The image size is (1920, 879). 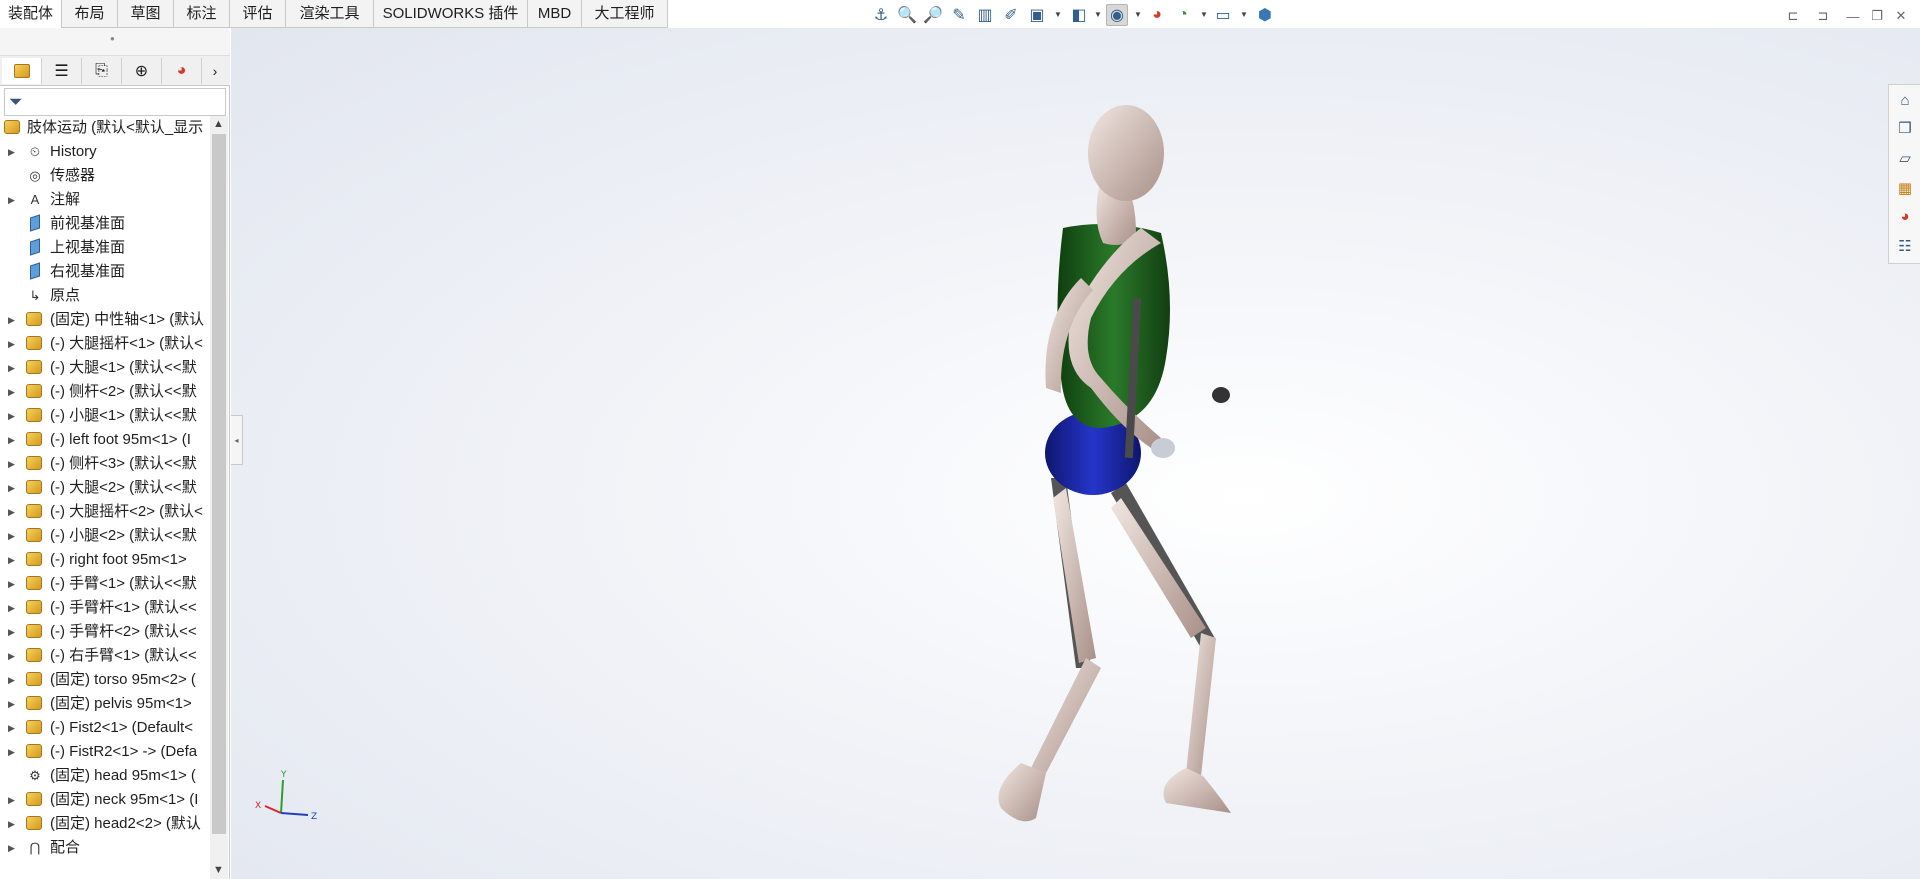 What do you see at coordinates (1901, 16) in the screenshot?
I see `close-icon: ✕` at bounding box center [1901, 16].